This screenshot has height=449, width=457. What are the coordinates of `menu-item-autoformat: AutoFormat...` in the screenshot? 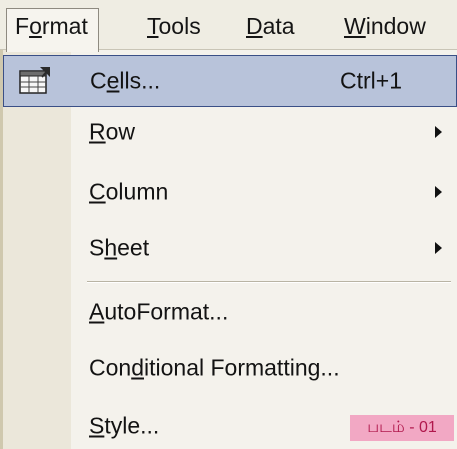 It's located at (230, 312).